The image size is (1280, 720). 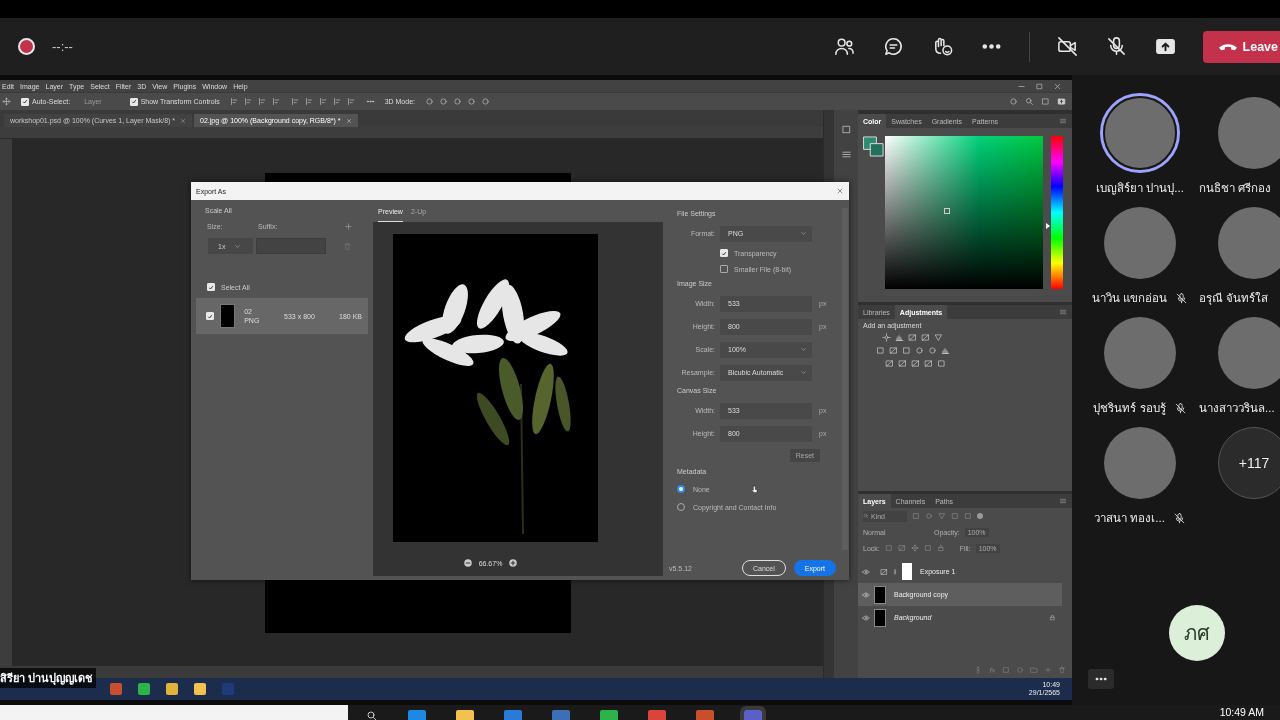 I want to click on avatar: ภศ, so click(x=1197, y=633).